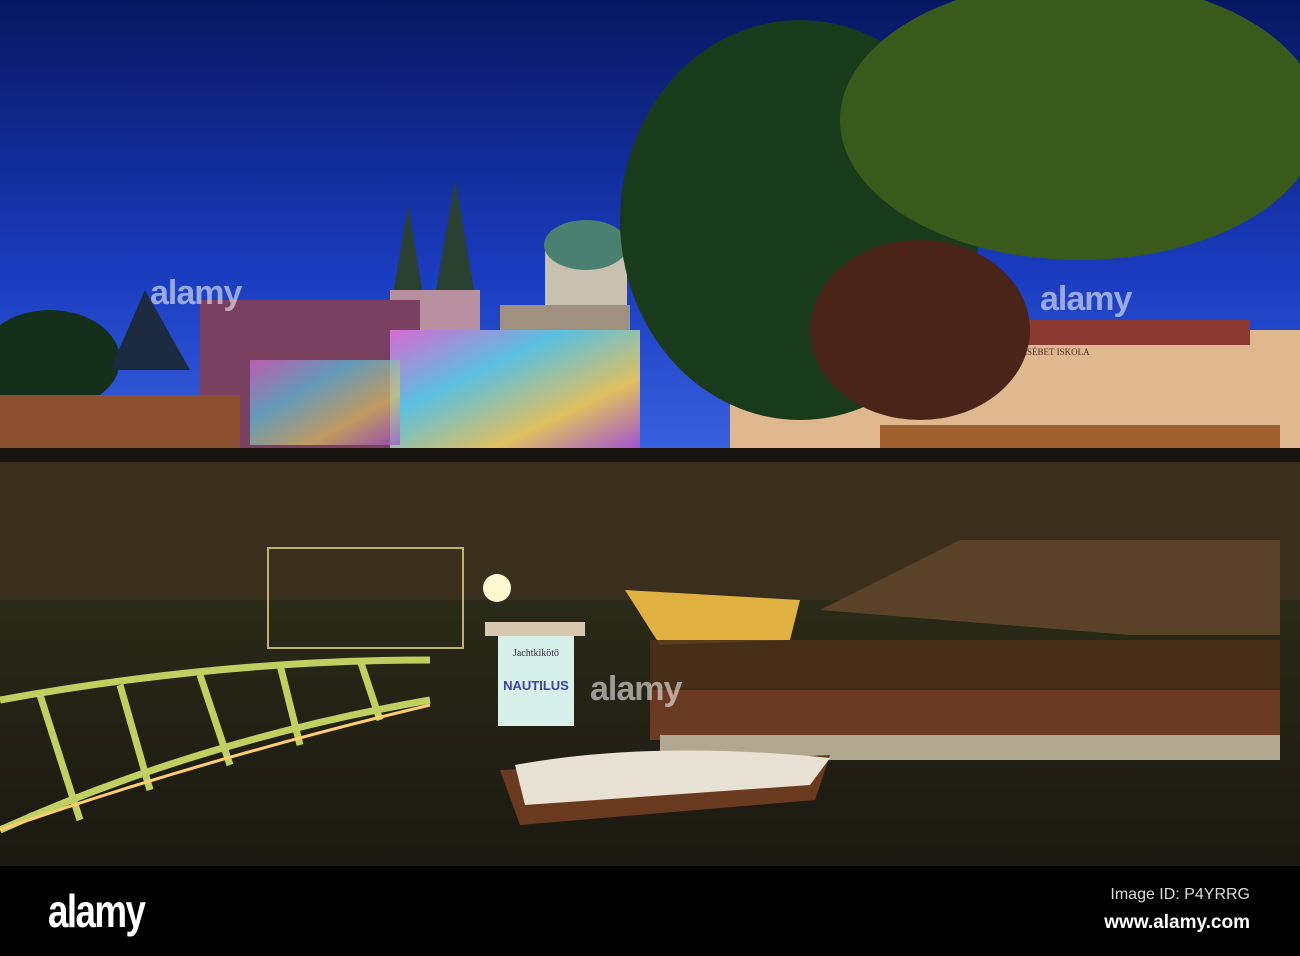  Describe the element at coordinates (120, 422) in the screenshot. I see `market-stalls` at that location.